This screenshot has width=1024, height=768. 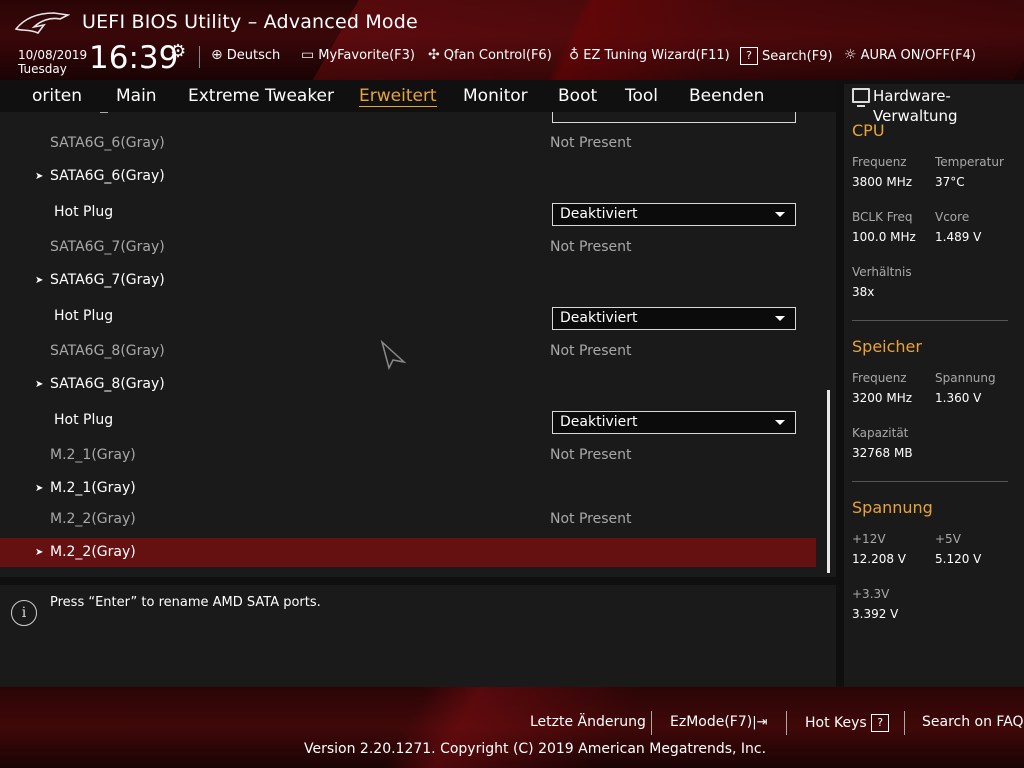 What do you see at coordinates (185, 602) in the screenshot?
I see `help-text: Press “Enter” to rename AMD SATA ports.` at bounding box center [185, 602].